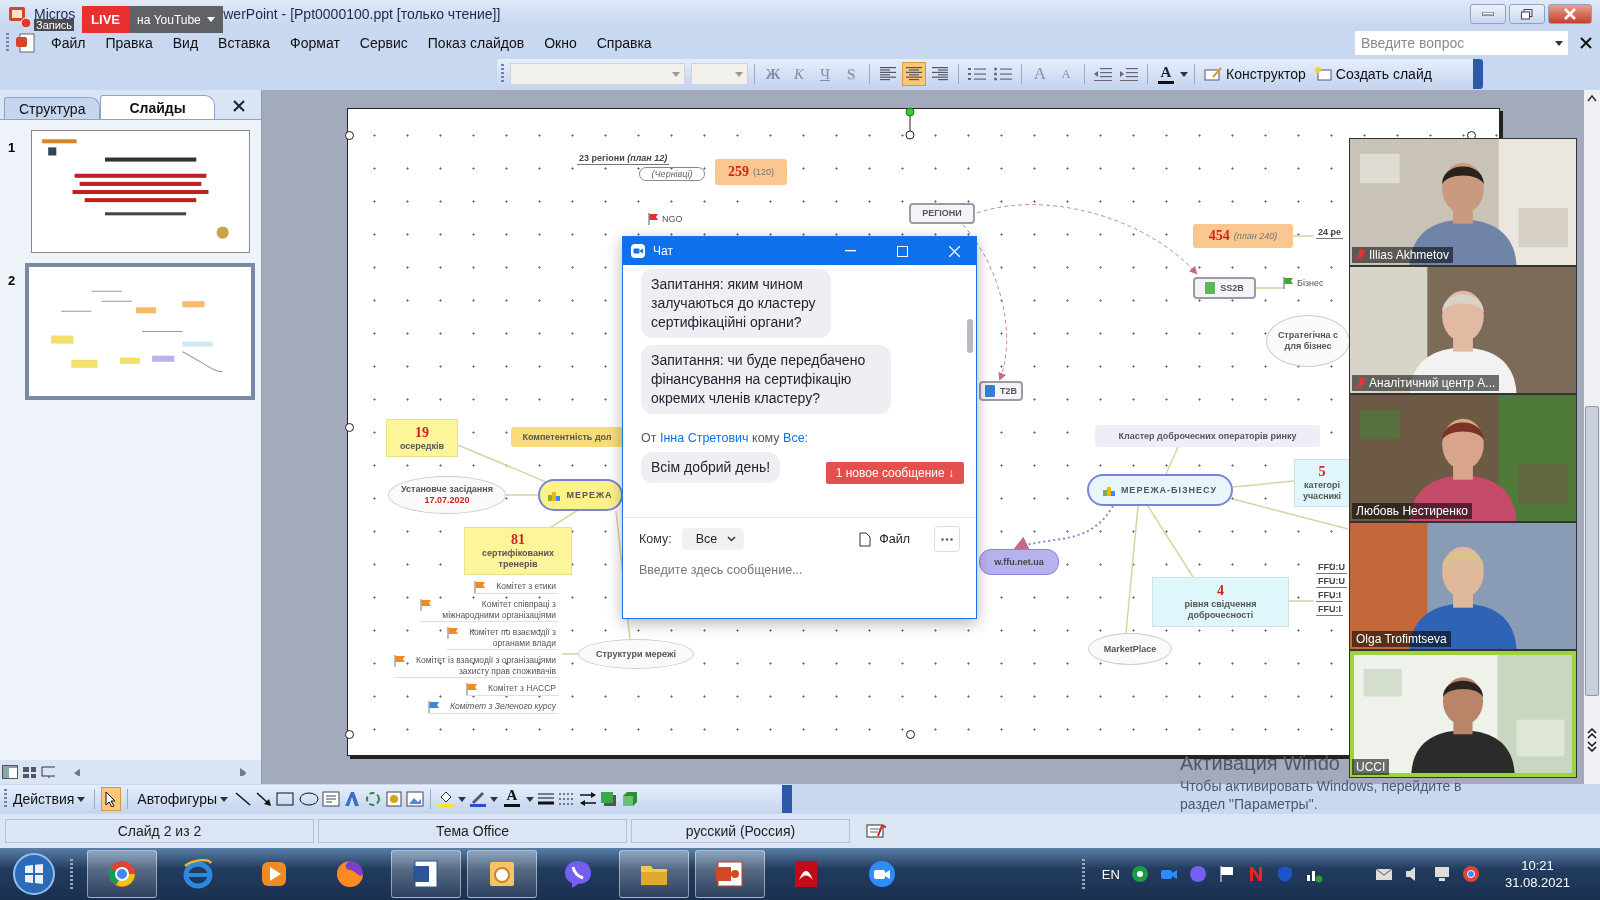 This screenshot has width=1600, height=900. Describe the element at coordinates (546, 799) in the screenshot. I see `line-style-icon` at that location.